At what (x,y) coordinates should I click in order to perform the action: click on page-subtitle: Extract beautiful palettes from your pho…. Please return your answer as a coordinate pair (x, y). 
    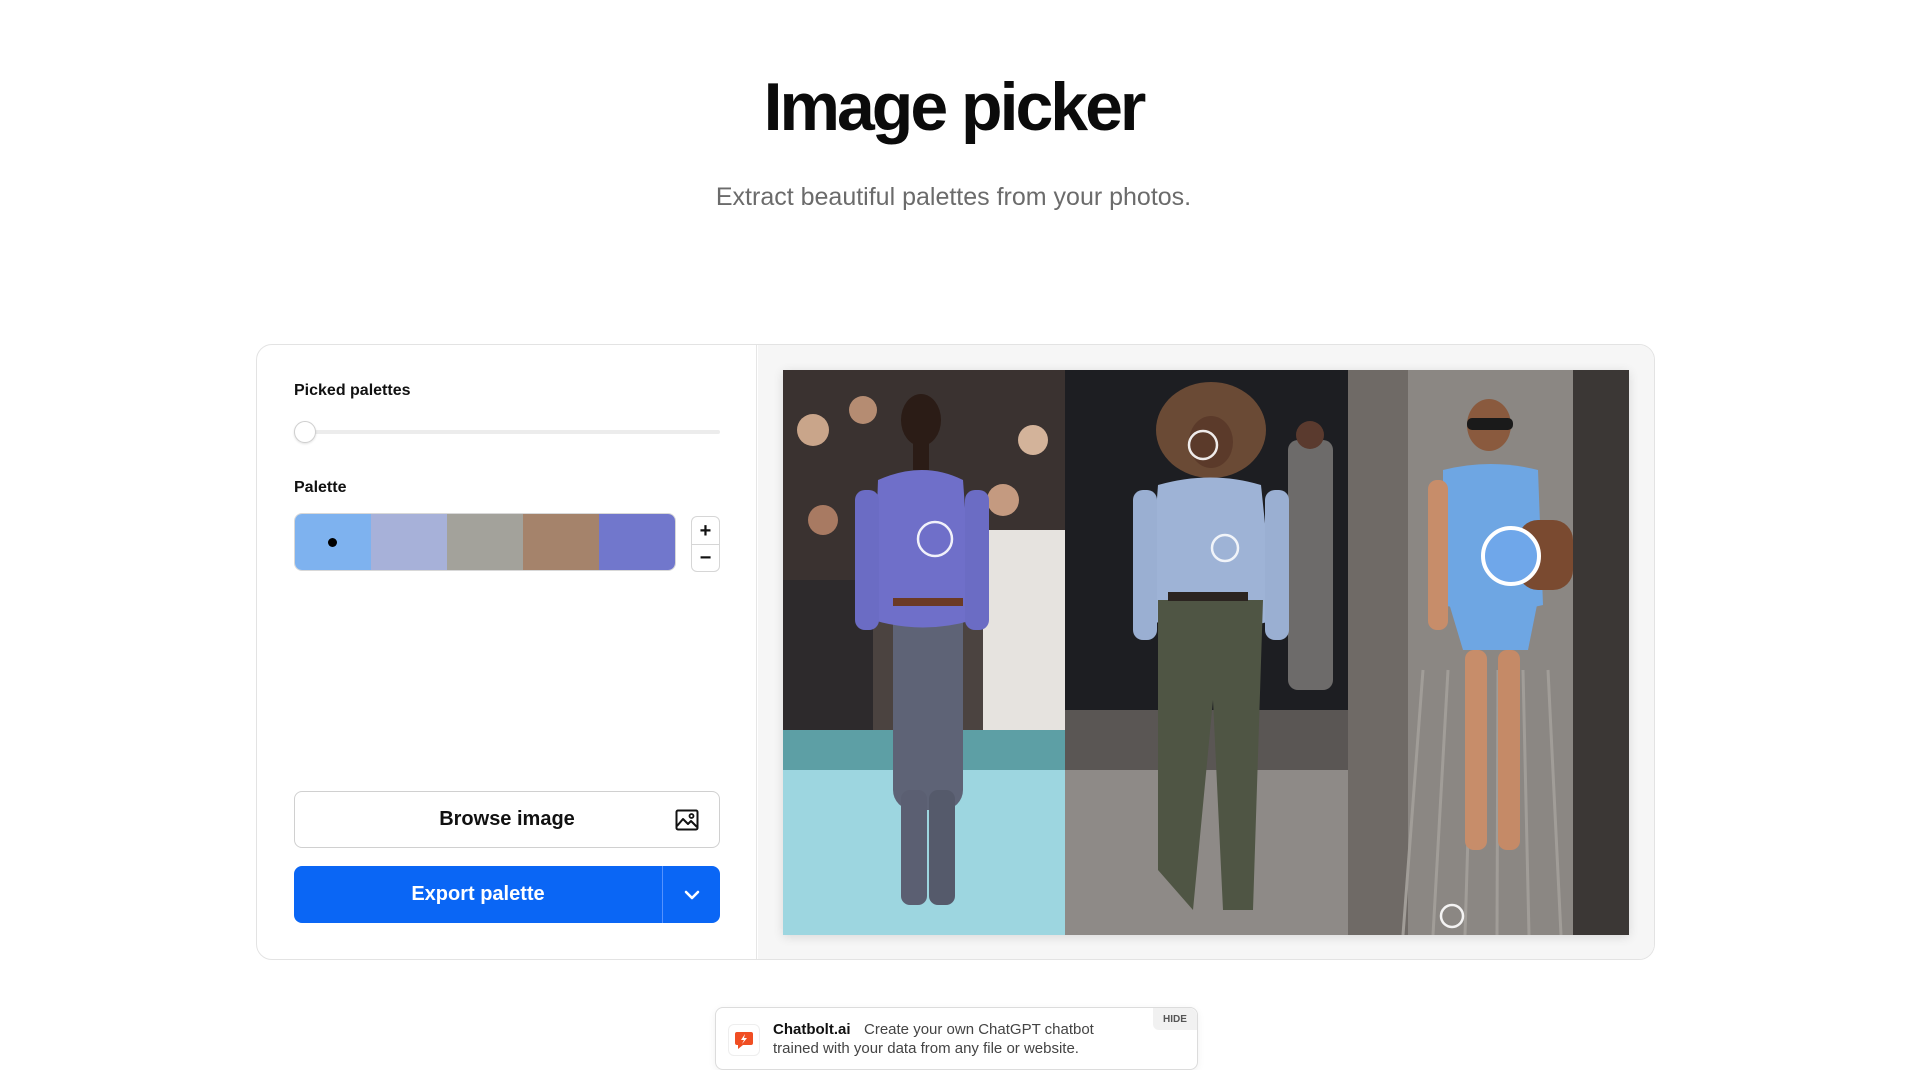
    Looking at the image, I should click on (953, 197).